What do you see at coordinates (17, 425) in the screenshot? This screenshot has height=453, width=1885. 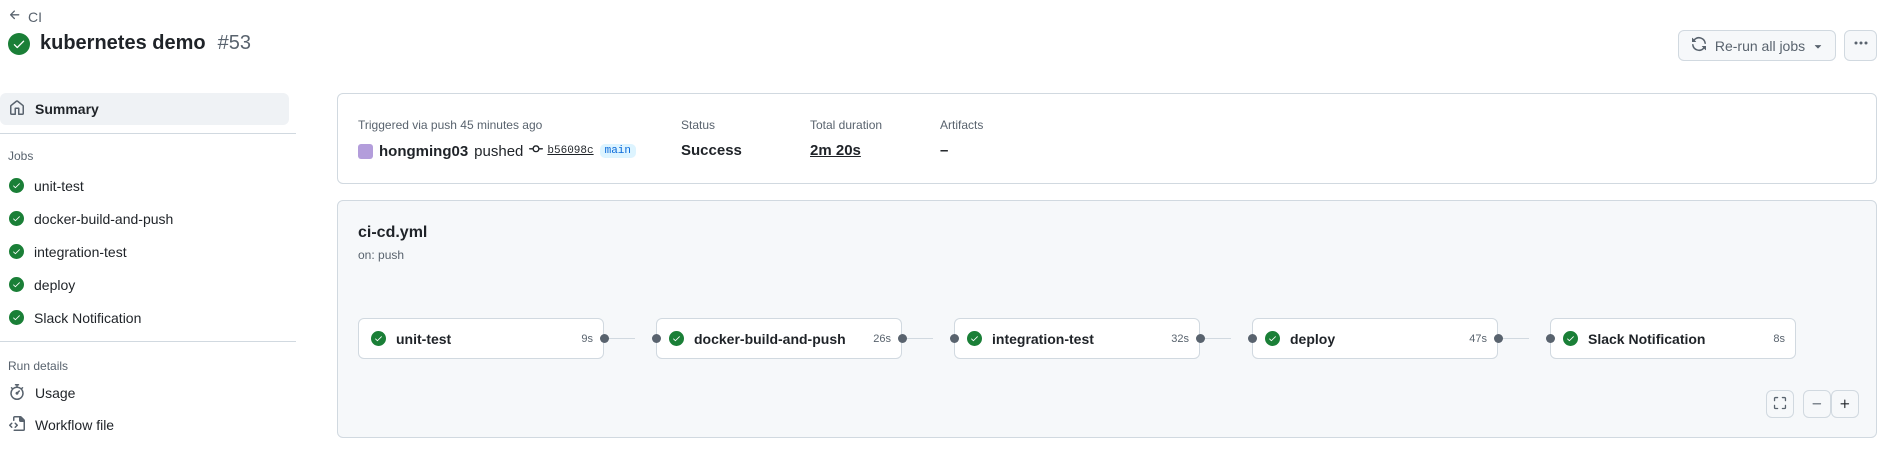 I see `file-code-icon` at bounding box center [17, 425].